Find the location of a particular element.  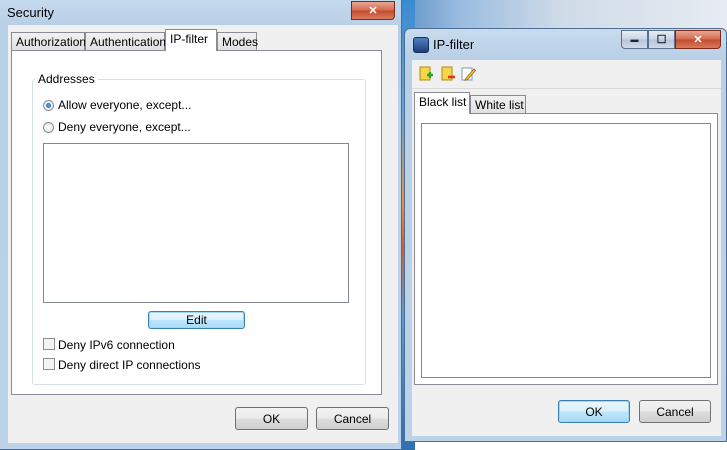

tab-modes: Modes is located at coordinates (238, 41).